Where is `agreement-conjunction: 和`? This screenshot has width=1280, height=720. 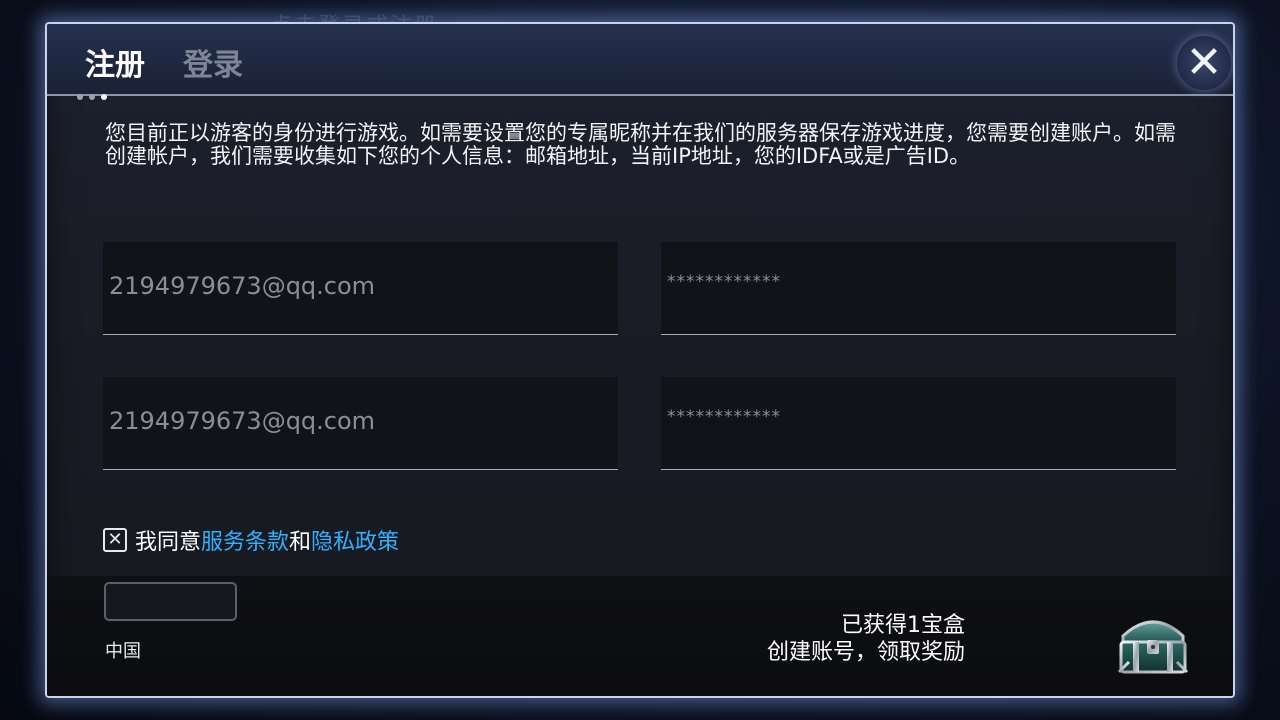 agreement-conjunction: 和 is located at coordinates (300, 542).